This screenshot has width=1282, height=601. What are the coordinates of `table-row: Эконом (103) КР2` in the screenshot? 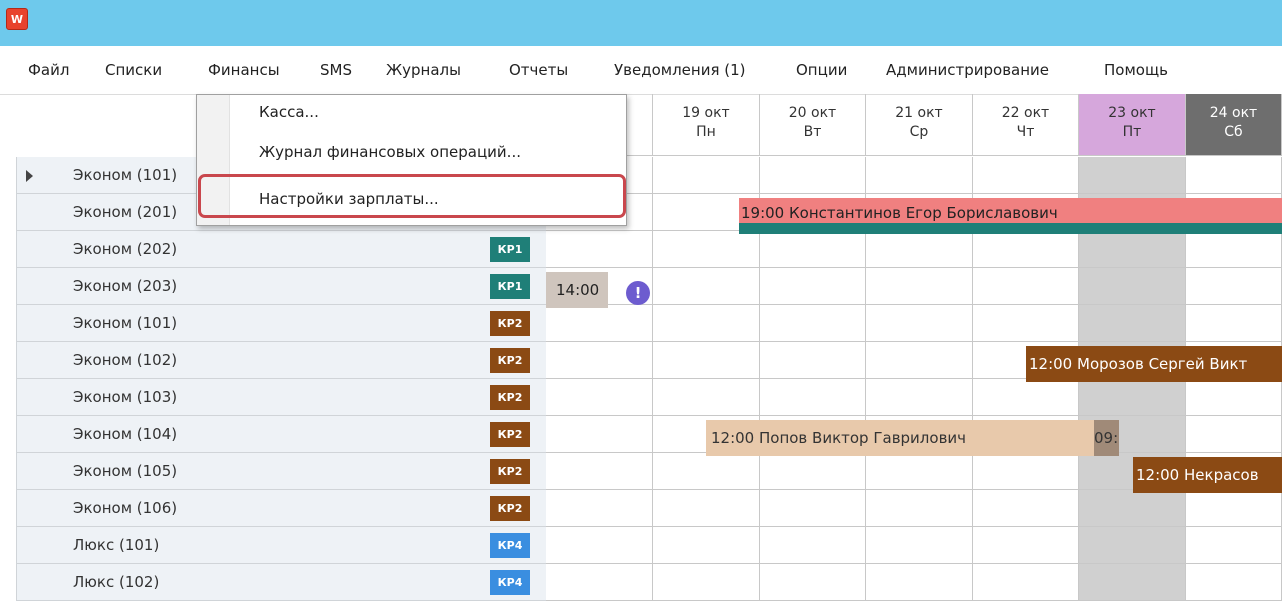 It's located at (641, 397).